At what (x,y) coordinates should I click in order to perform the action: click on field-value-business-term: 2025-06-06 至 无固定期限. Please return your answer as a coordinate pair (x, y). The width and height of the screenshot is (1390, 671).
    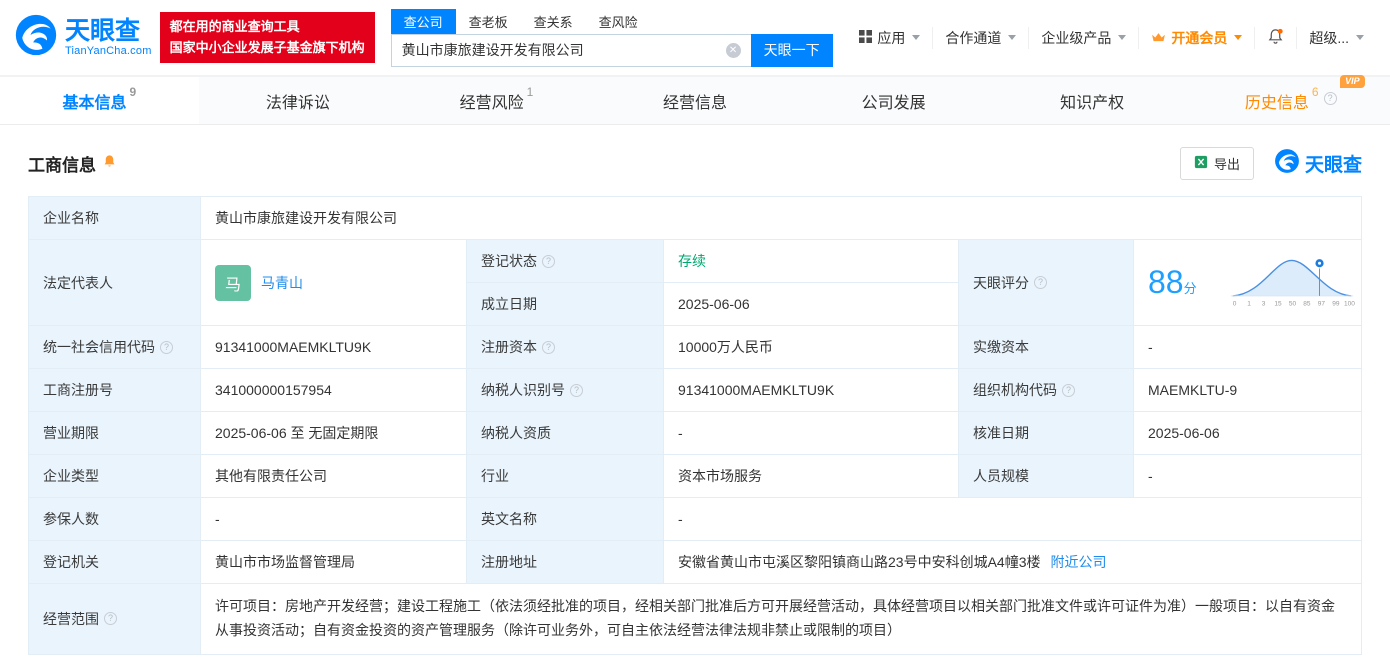
    Looking at the image, I should click on (334, 433).